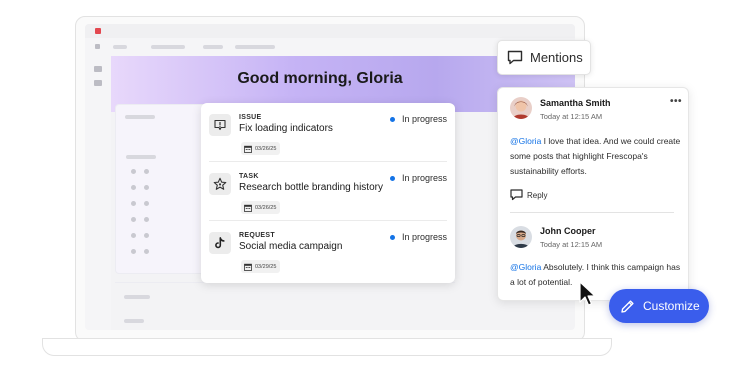 The height and width of the screenshot is (375, 750). Describe the element at coordinates (250, 117) in the screenshot. I see `work-item-type: ISSUE` at that location.